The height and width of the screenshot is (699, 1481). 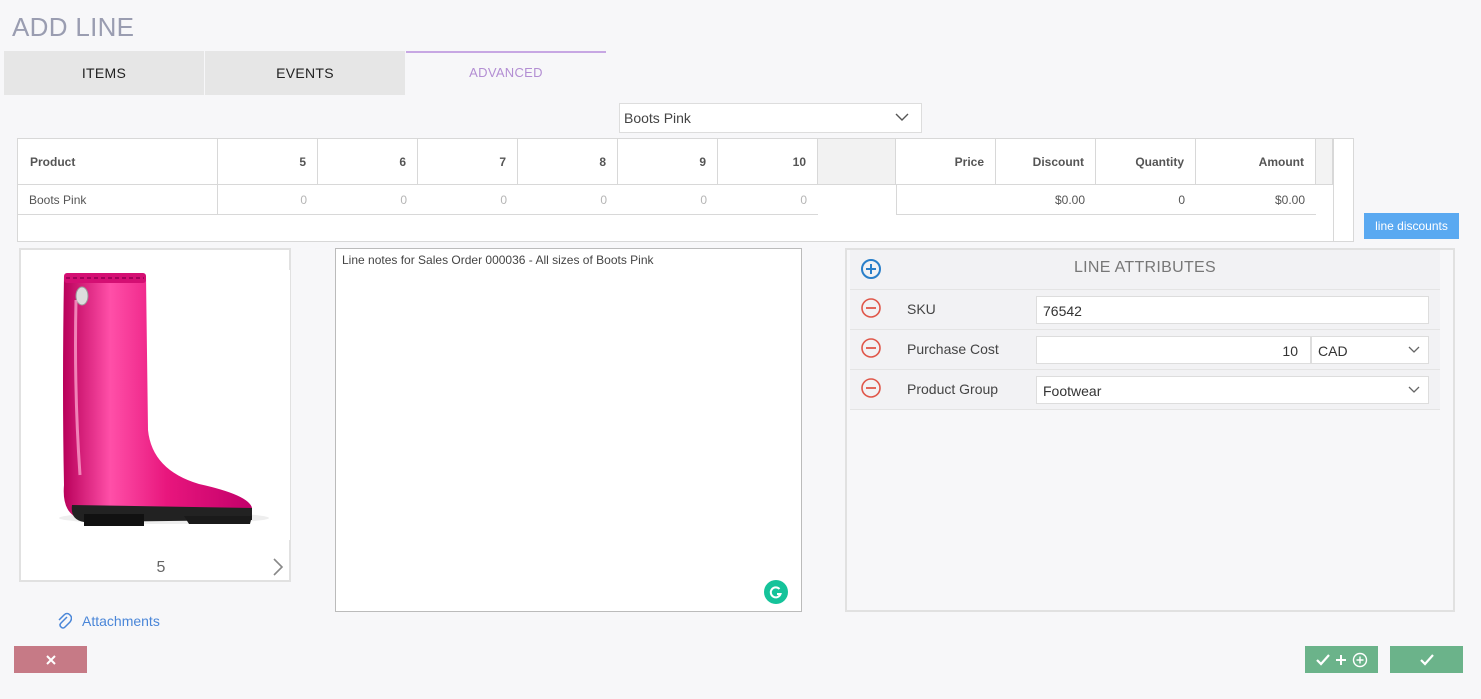 I want to click on grid-header-price: Price, so click(x=946, y=162).